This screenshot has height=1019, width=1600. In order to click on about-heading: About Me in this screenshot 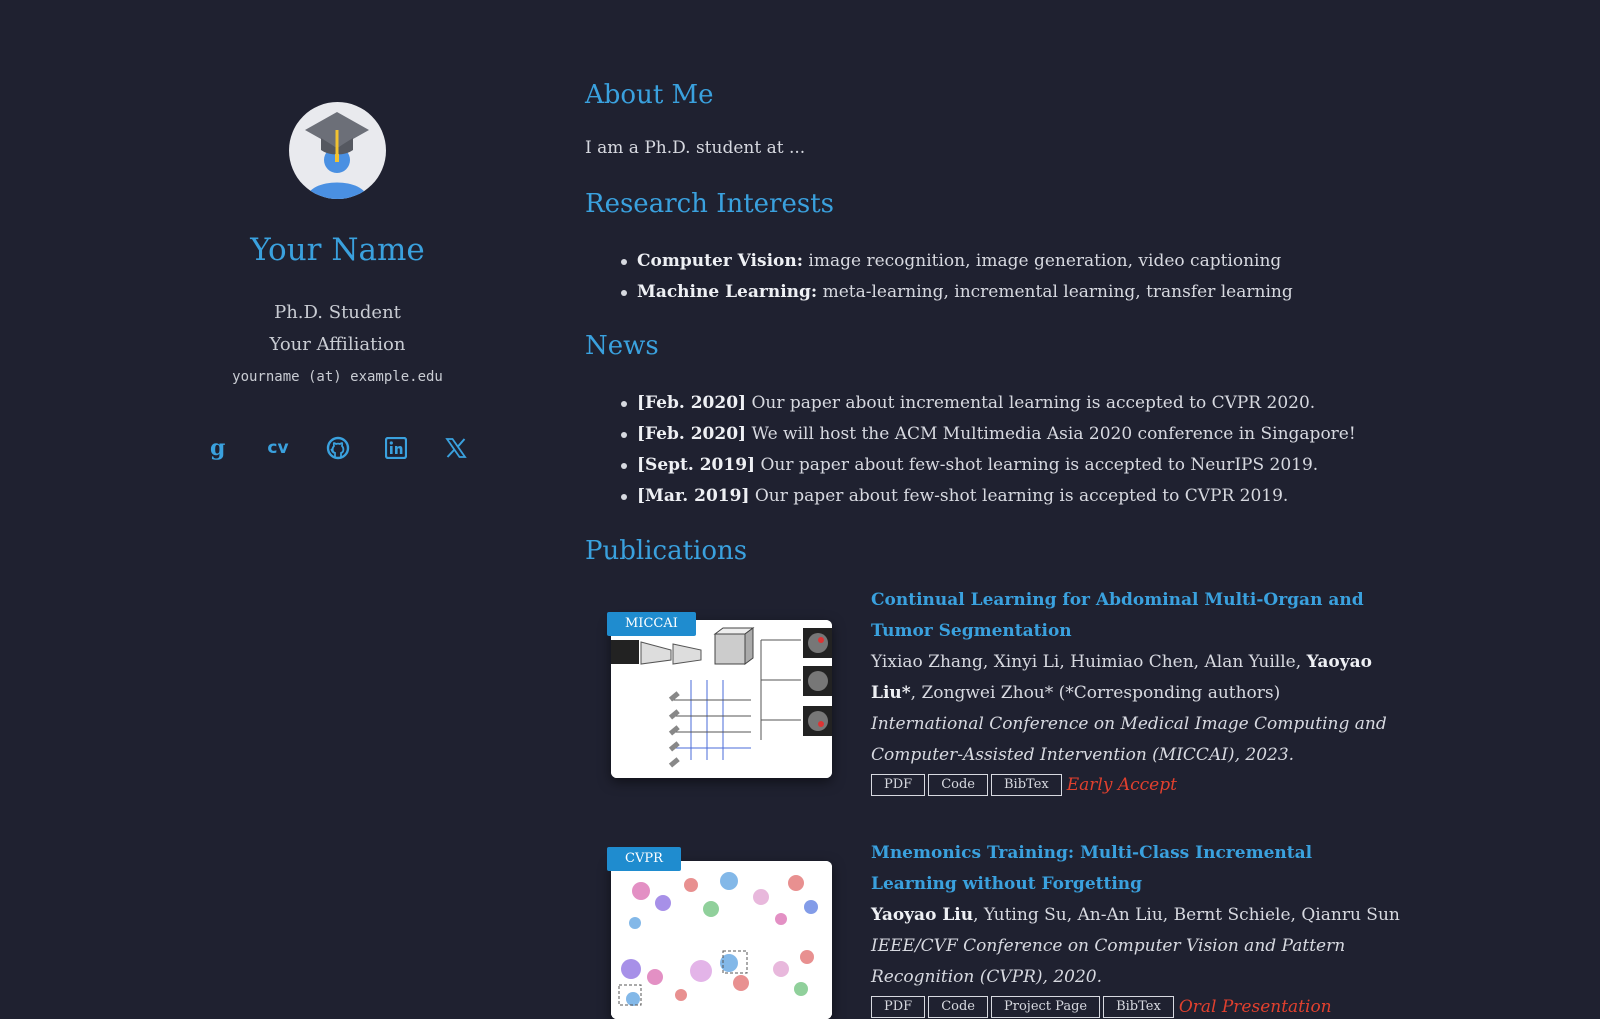, I will do `click(649, 95)`.